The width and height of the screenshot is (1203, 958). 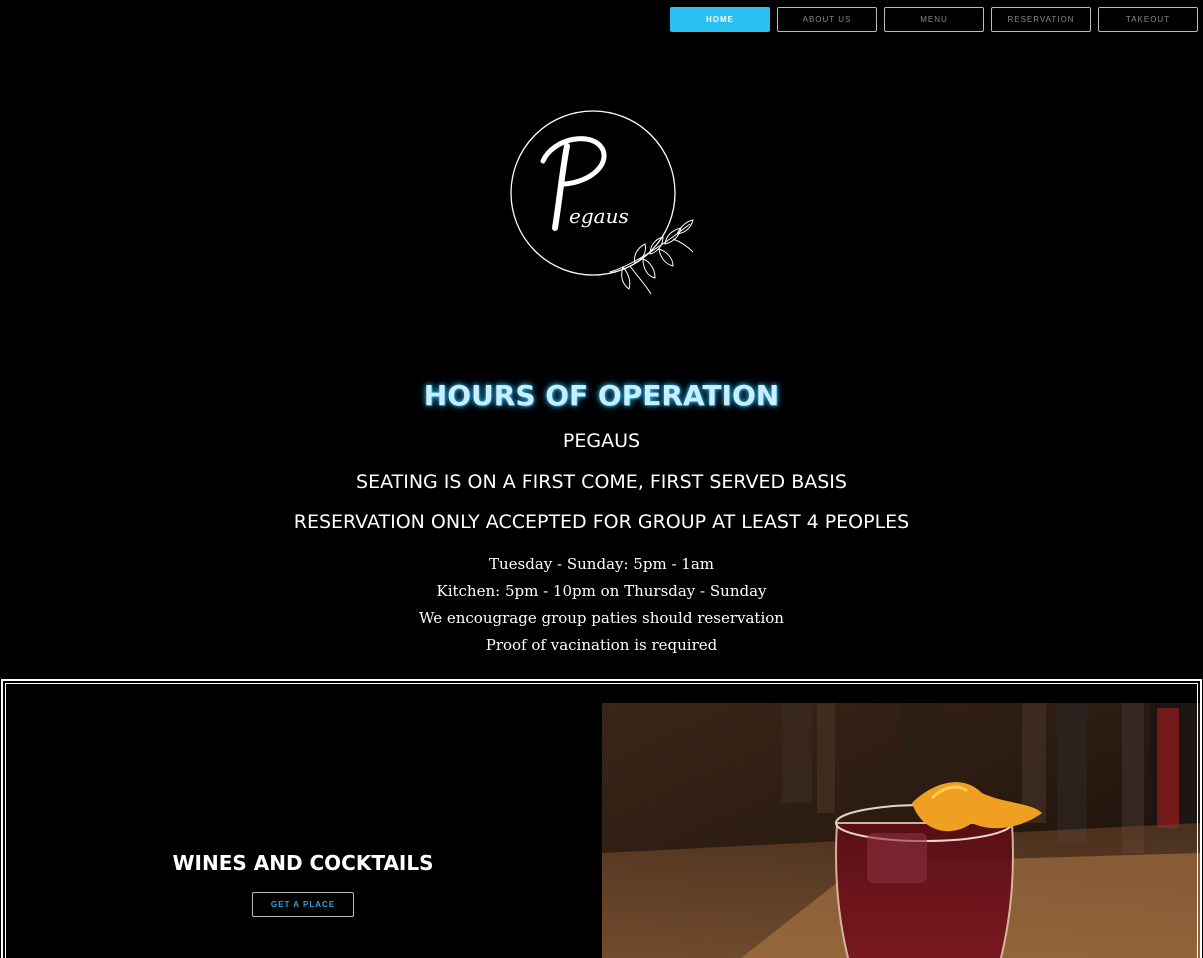 I want to click on logo-text: egaus, so click(x=599, y=216).